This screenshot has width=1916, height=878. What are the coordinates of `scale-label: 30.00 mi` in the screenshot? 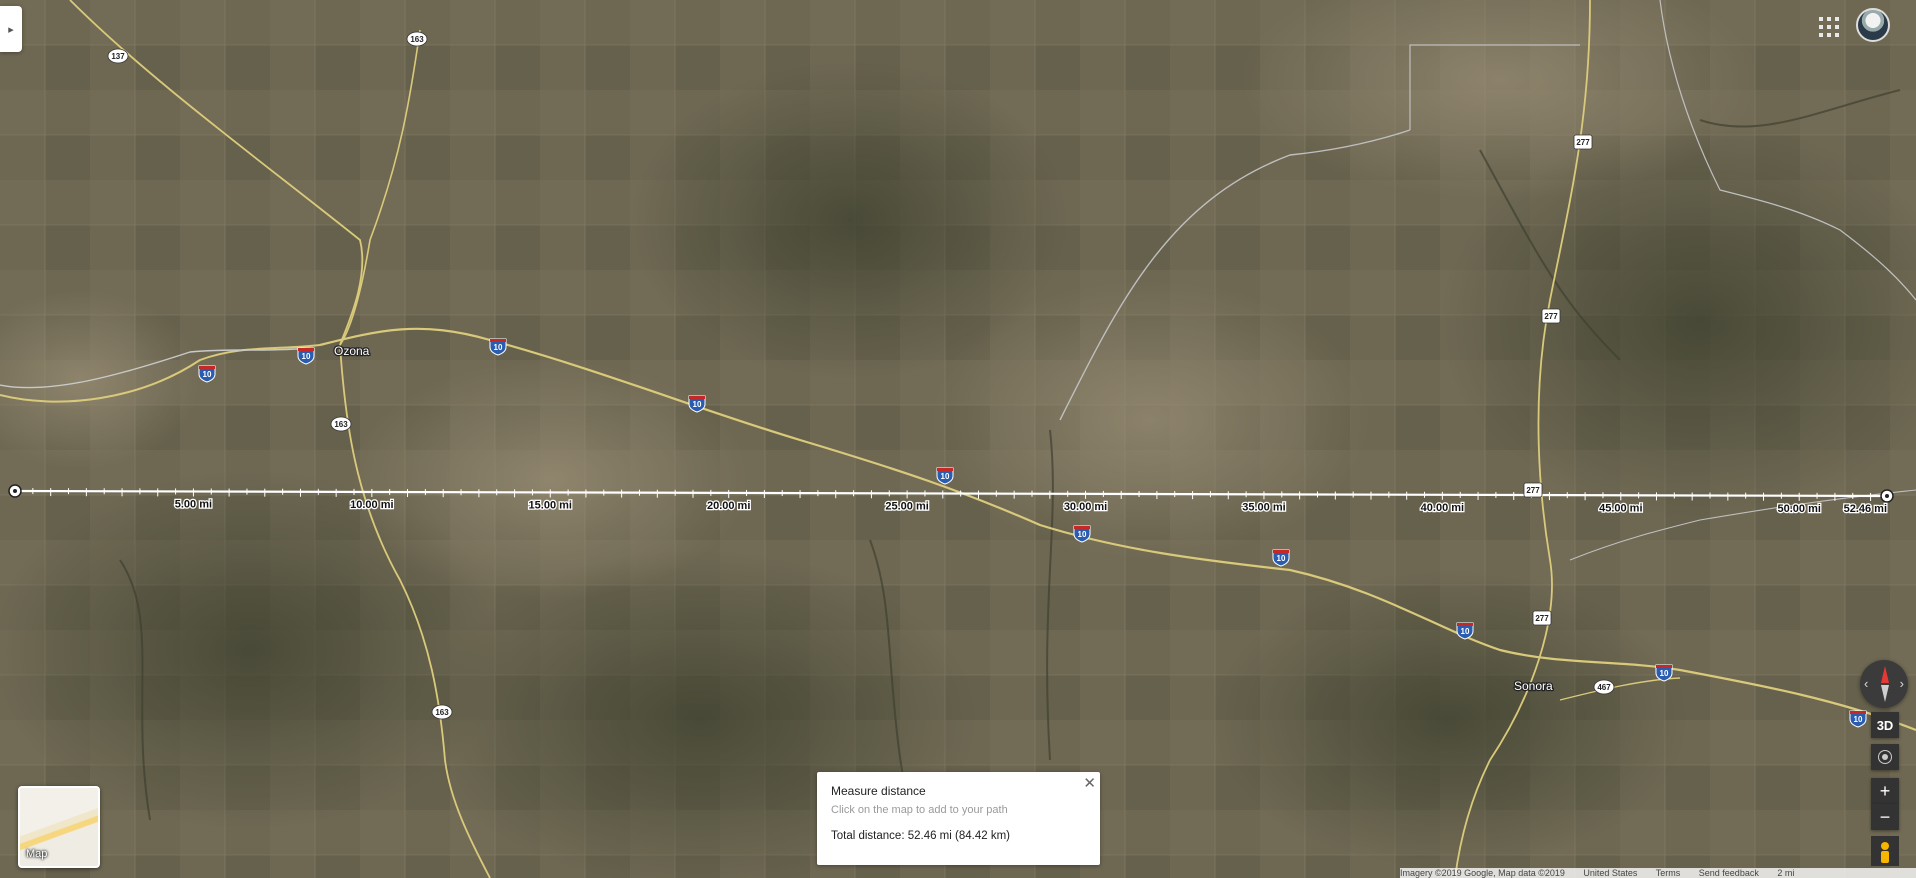 It's located at (1085, 507).